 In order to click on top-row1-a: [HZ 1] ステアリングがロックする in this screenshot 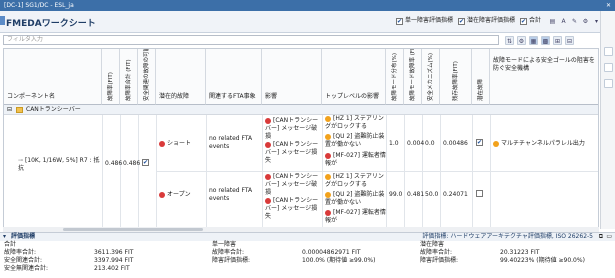, I will do `click(355, 123)`.